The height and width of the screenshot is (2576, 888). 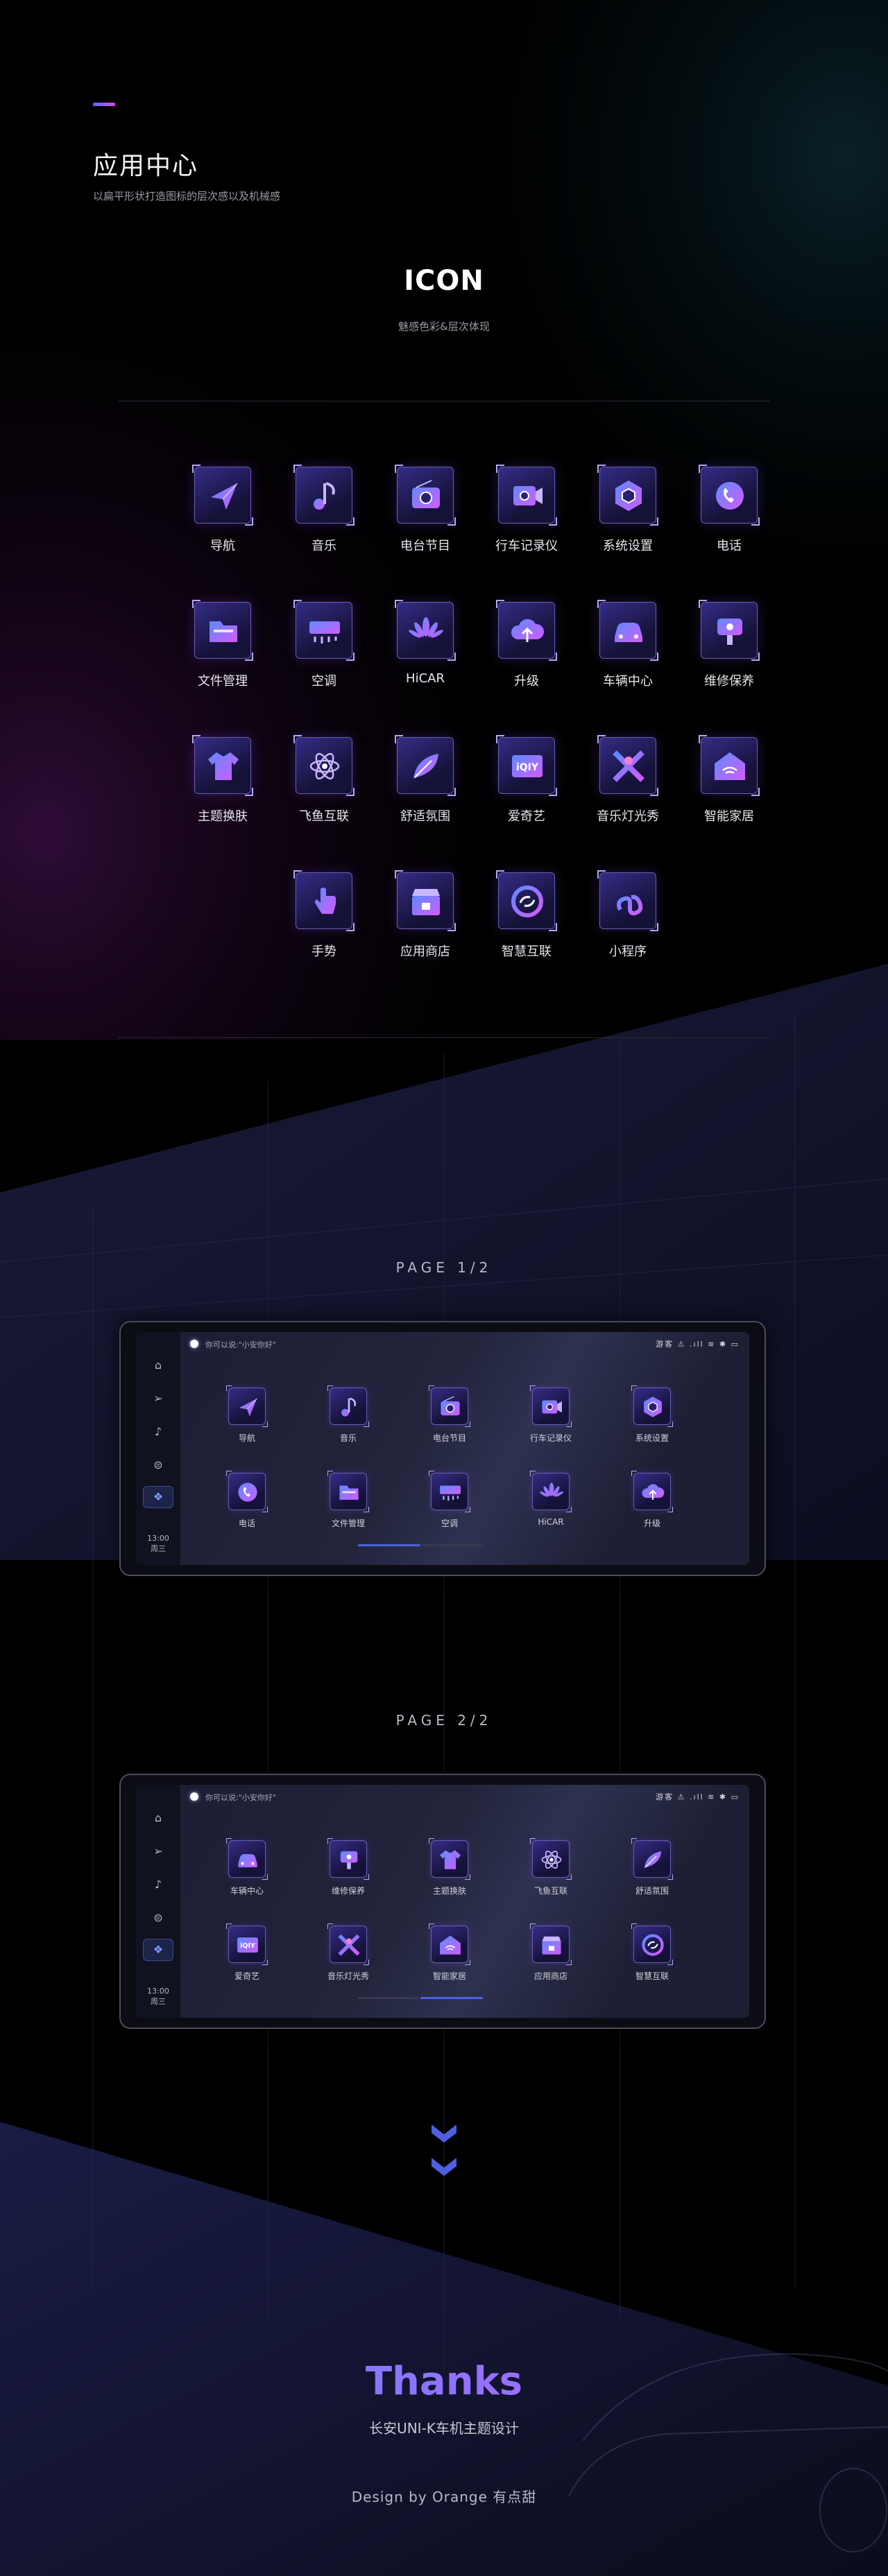 What do you see at coordinates (449, 1438) in the screenshot?
I see `app-label: 电台节目` at bounding box center [449, 1438].